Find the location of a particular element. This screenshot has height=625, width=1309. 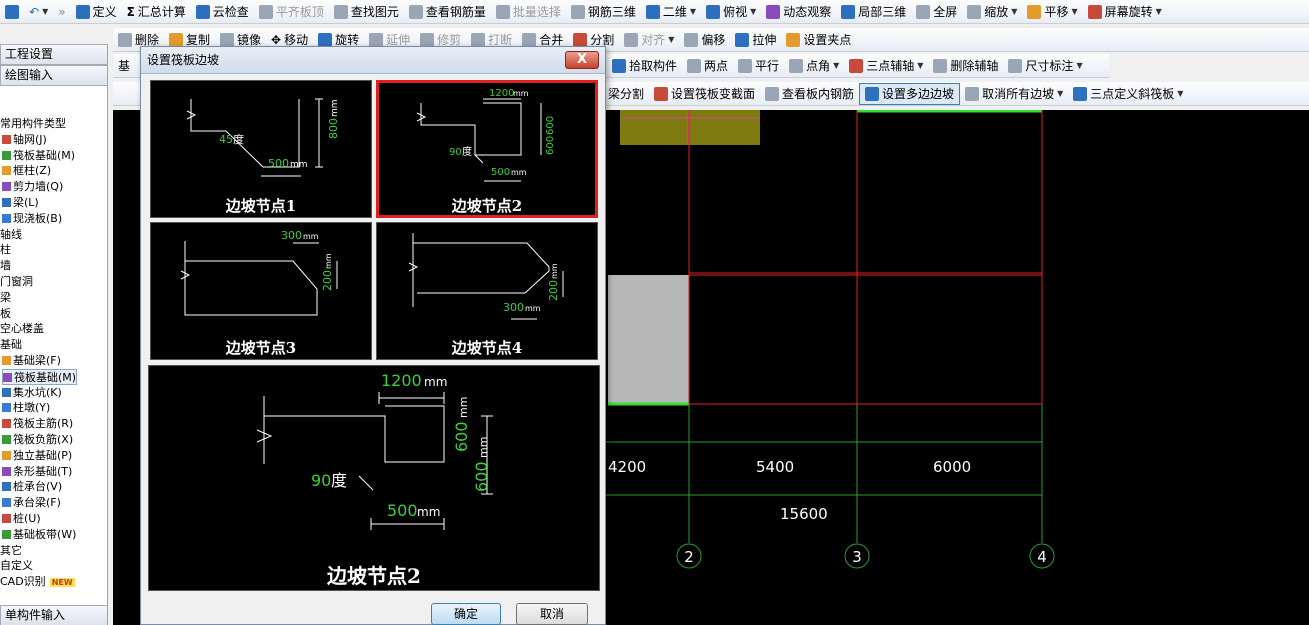

summary-calc-button: Σ 汇总计算 is located at coordinates (156, 12).